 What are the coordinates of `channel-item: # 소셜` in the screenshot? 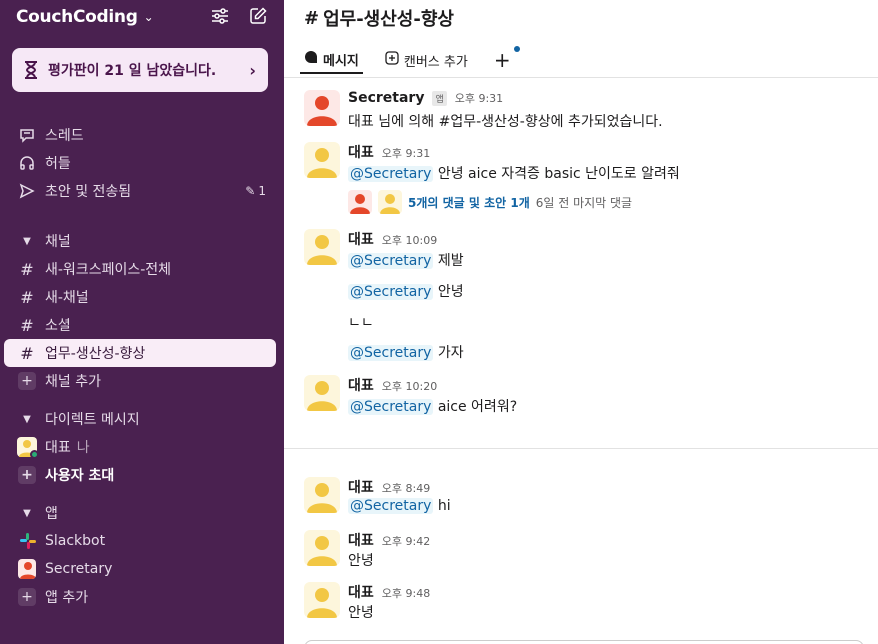 It's located at (140, 325).